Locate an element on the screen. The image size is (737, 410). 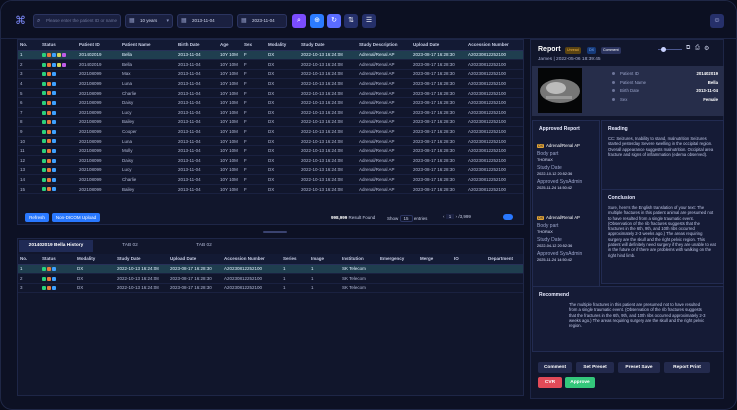
col-header: Merge is located at coordinates (435, 259).